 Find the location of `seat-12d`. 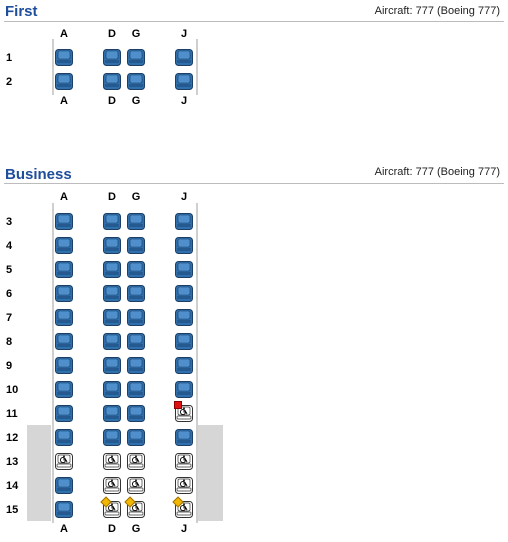

seat-12d is located at coordinates (112, 437).